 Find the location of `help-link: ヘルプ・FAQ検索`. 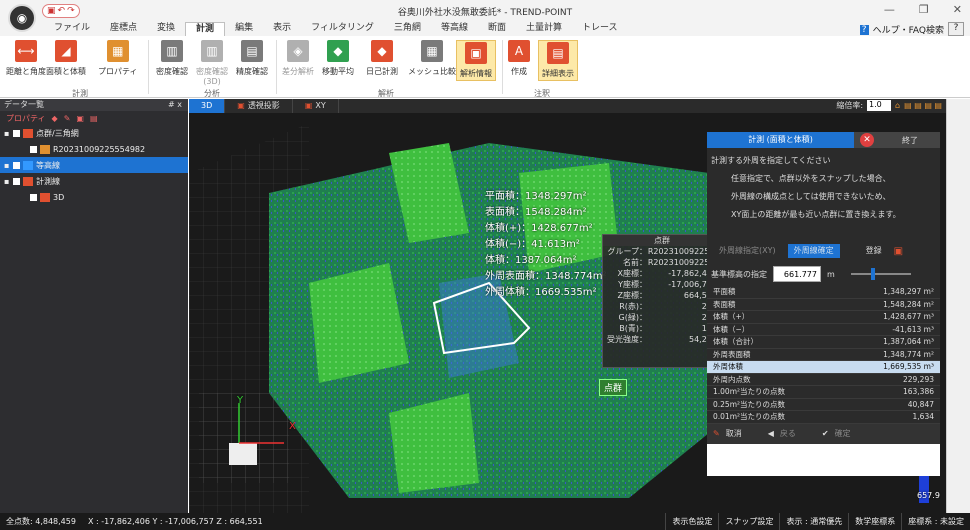

help-link: ヘルプ・FAQ検索 is located at coordinates (908, 29).